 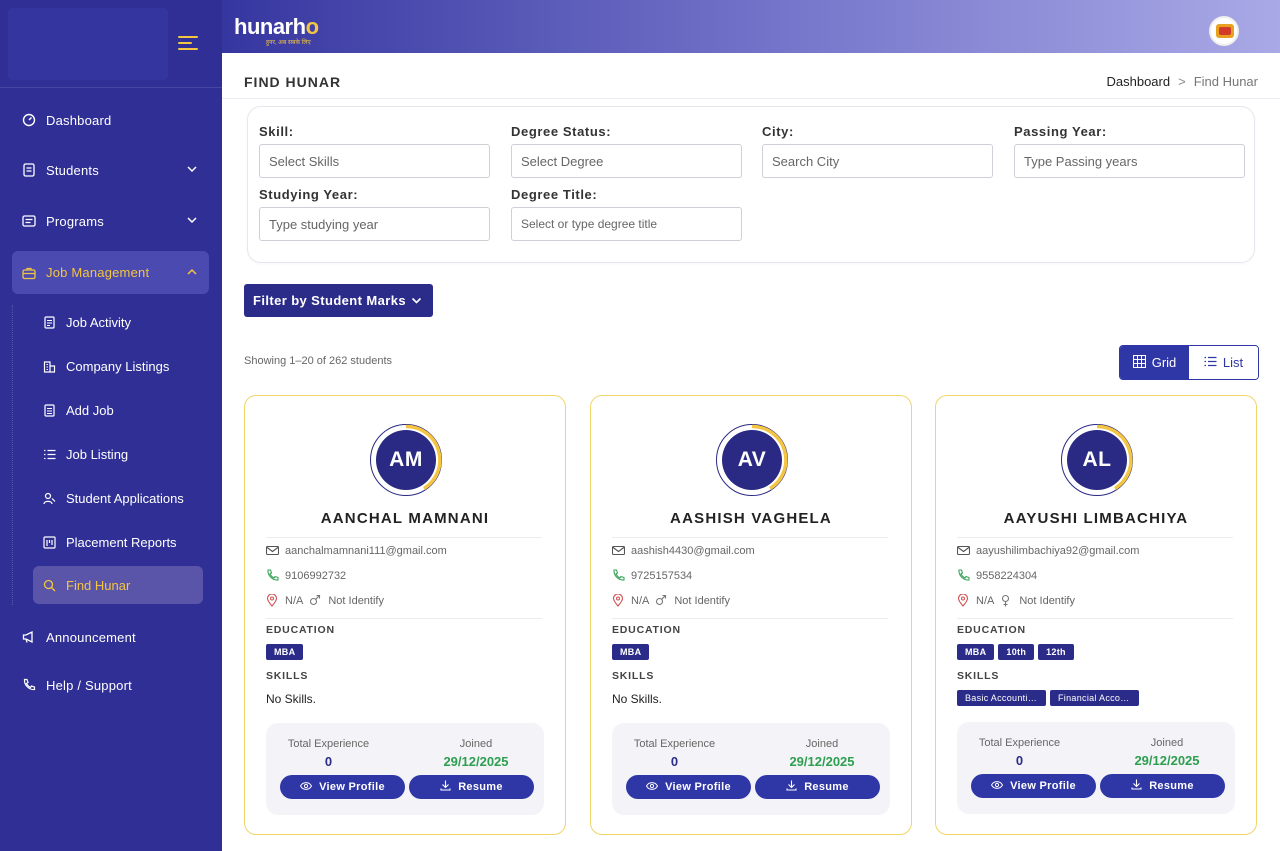 What do you see at coordinates (1138, 81) in the screenshot?
I see `breadcrumb-dashboard: Dashboard` at bounding box center [1138, 81].